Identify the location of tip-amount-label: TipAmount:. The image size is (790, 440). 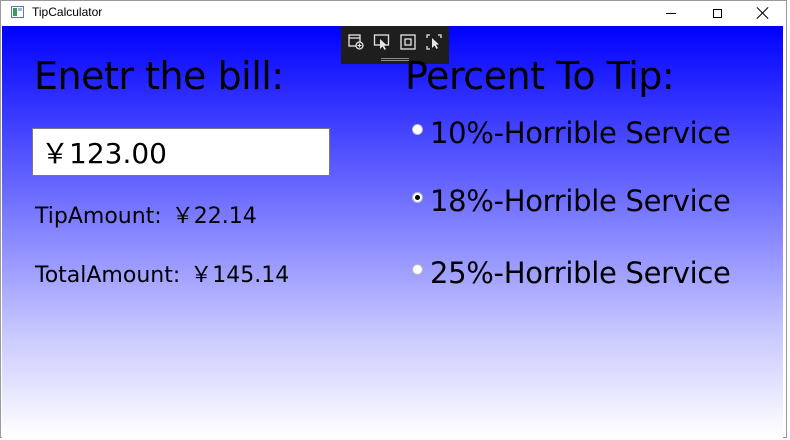
(98, 216).